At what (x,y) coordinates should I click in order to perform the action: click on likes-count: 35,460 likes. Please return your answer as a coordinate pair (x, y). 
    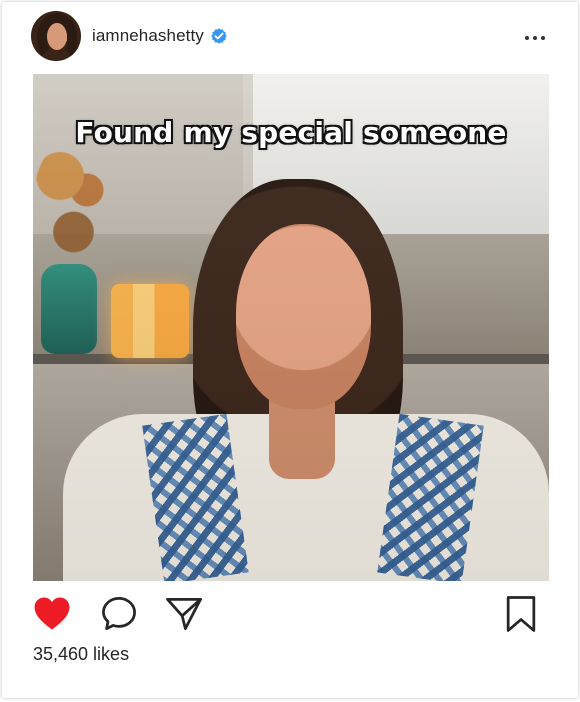
    Looking at the image, I should click on (81, 654).